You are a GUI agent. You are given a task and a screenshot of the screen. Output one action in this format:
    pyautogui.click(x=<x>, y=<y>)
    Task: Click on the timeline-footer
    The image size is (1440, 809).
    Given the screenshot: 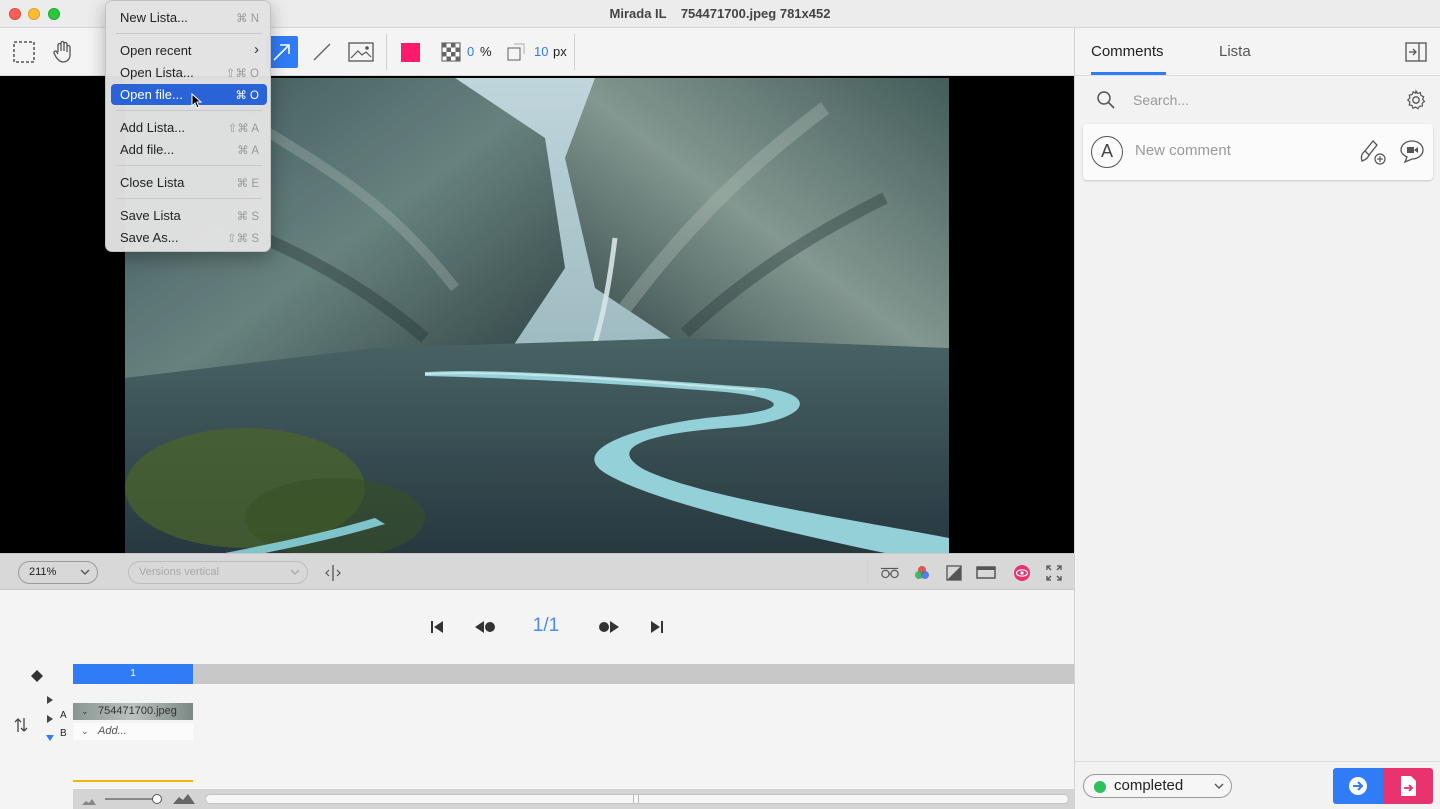 What is the action you would take?
    pyautogui.click(x=573, y=799)
    